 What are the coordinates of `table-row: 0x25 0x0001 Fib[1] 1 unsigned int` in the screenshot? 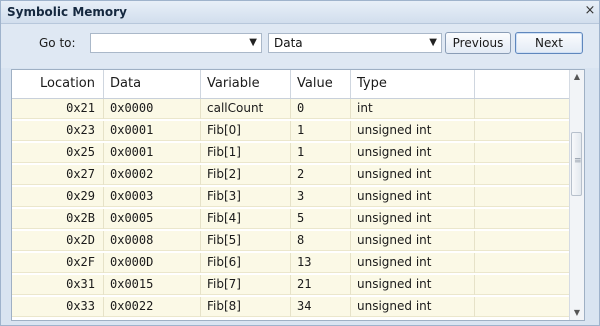 It's located at (298, 153).